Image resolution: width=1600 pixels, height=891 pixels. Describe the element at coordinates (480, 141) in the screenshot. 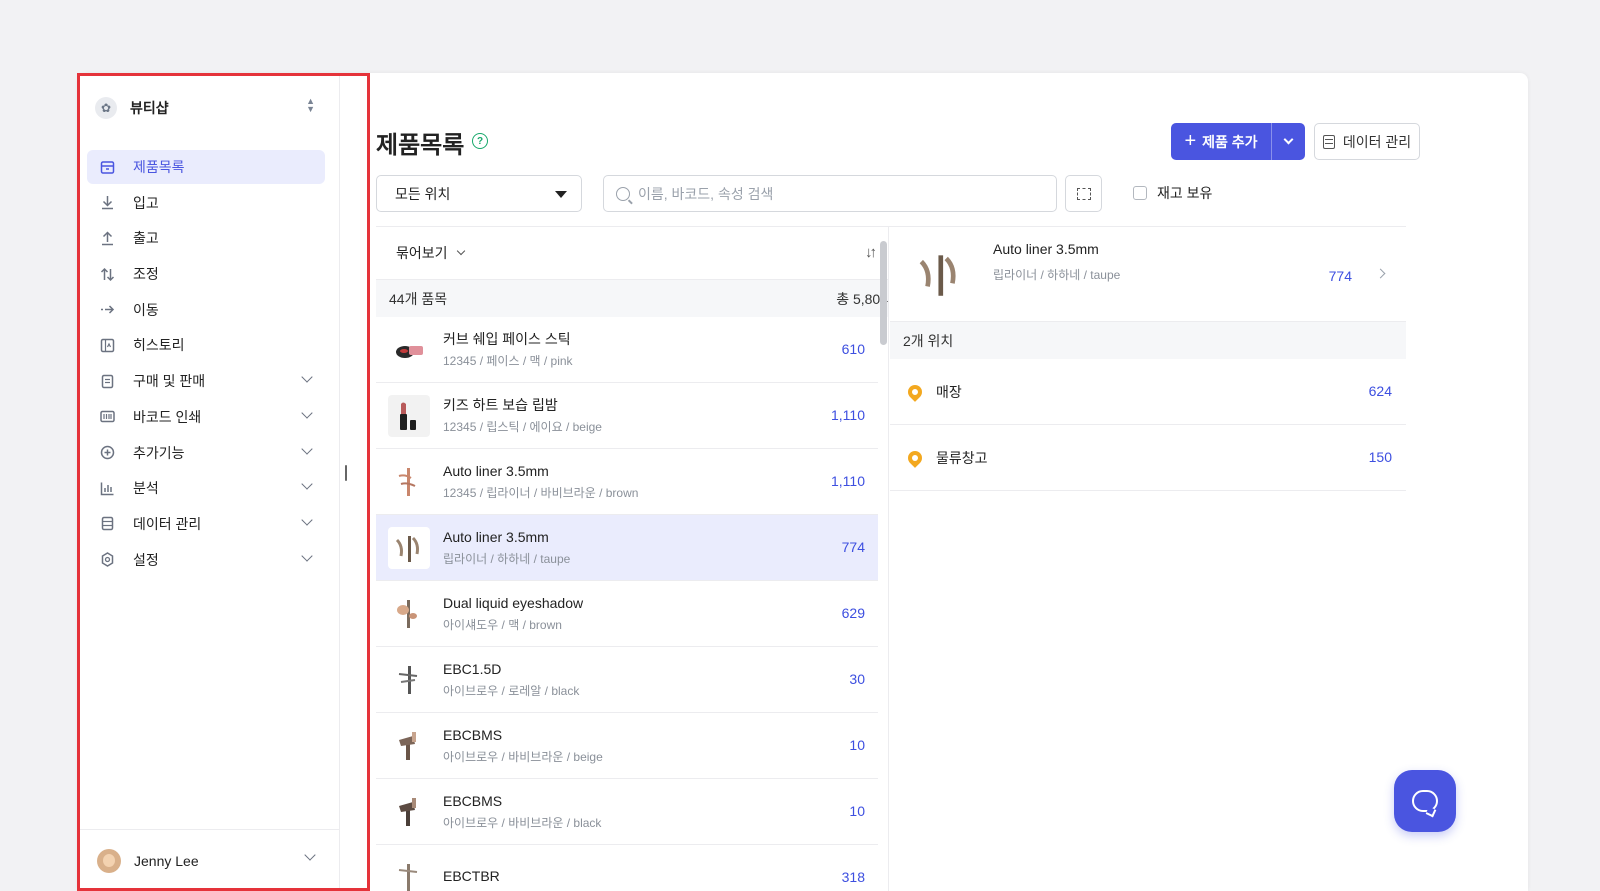

I see `help-icon: ?` at that location.